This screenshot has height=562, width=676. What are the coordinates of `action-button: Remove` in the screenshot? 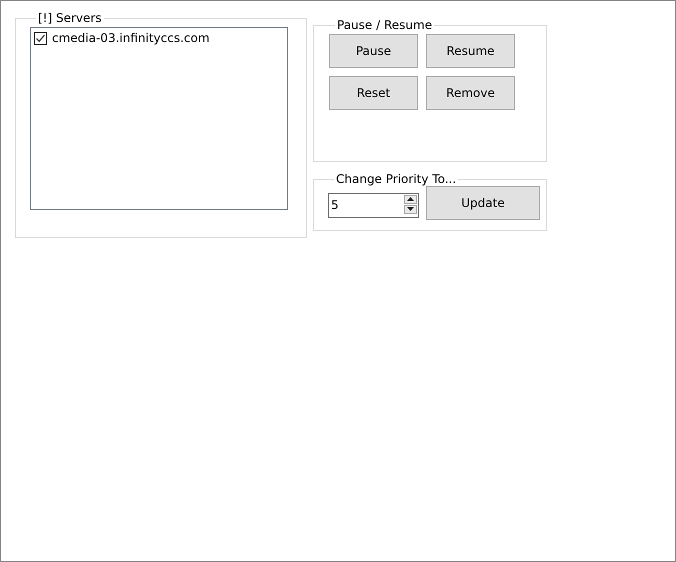 It's located at (470, 93).